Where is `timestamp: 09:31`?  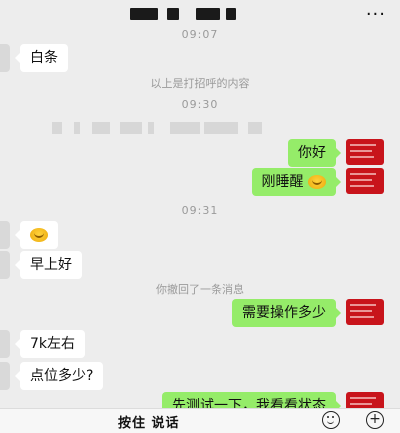 timestamp: 09:31 is located at coordinates (200, 210).